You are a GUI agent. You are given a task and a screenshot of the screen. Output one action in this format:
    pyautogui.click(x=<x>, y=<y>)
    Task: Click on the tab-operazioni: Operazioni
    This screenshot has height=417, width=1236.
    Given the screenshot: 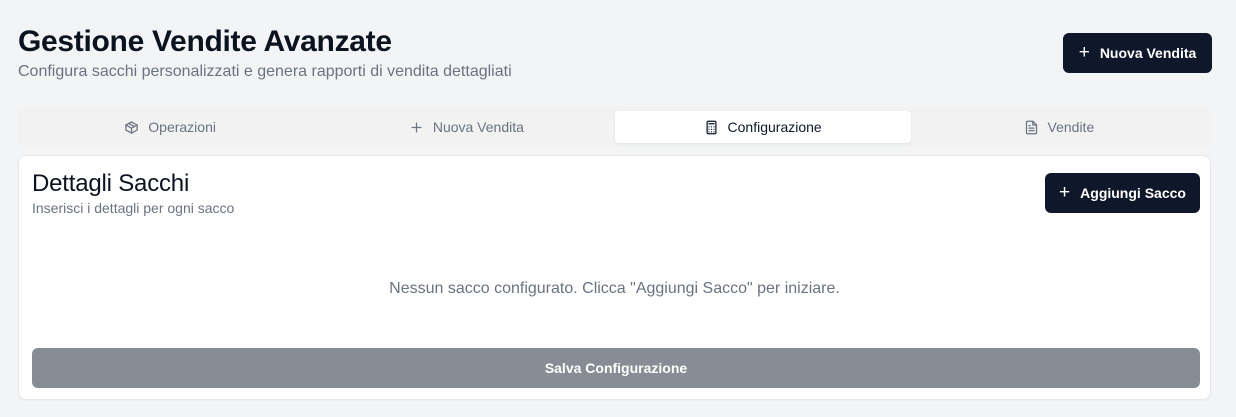 What is the action you would take?
    pyautogui.click(x=170, y=127)
    